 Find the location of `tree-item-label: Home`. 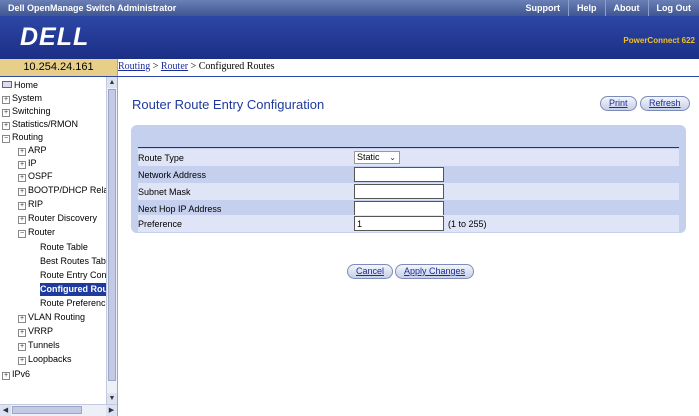

tree-item-label: Home is located at coordinates (26, 85).